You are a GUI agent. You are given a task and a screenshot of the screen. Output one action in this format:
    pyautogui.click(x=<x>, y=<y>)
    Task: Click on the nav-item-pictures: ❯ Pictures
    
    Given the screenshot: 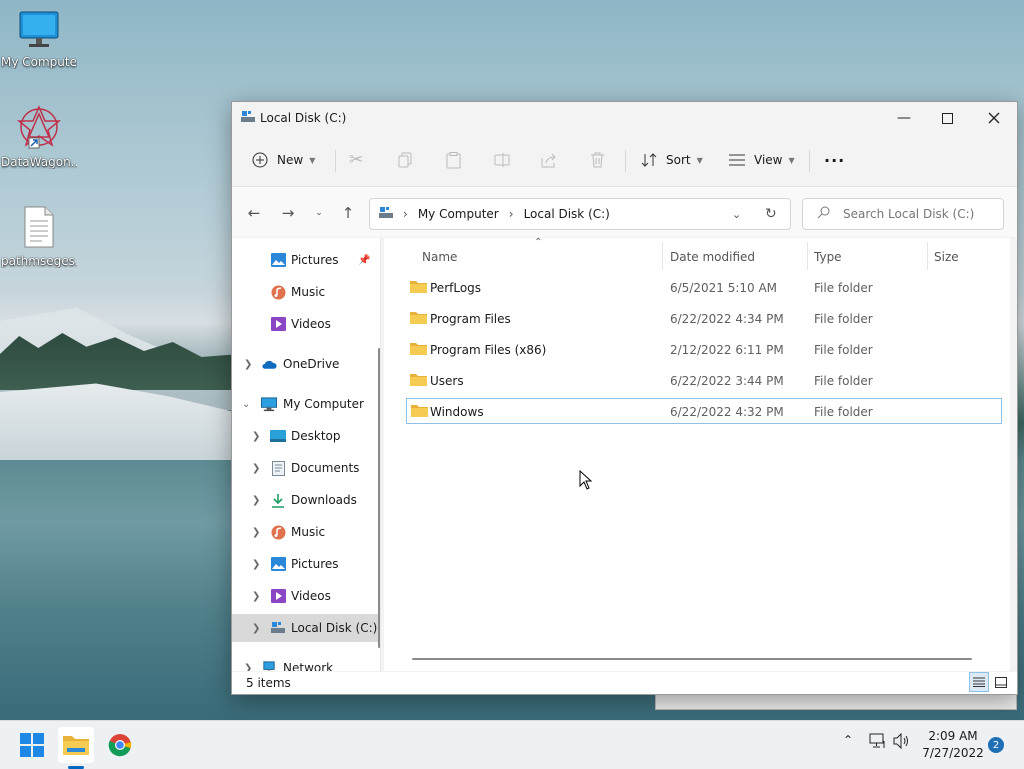 What is the action you would take?
    pyautogui.click(x=306, y=564)
    